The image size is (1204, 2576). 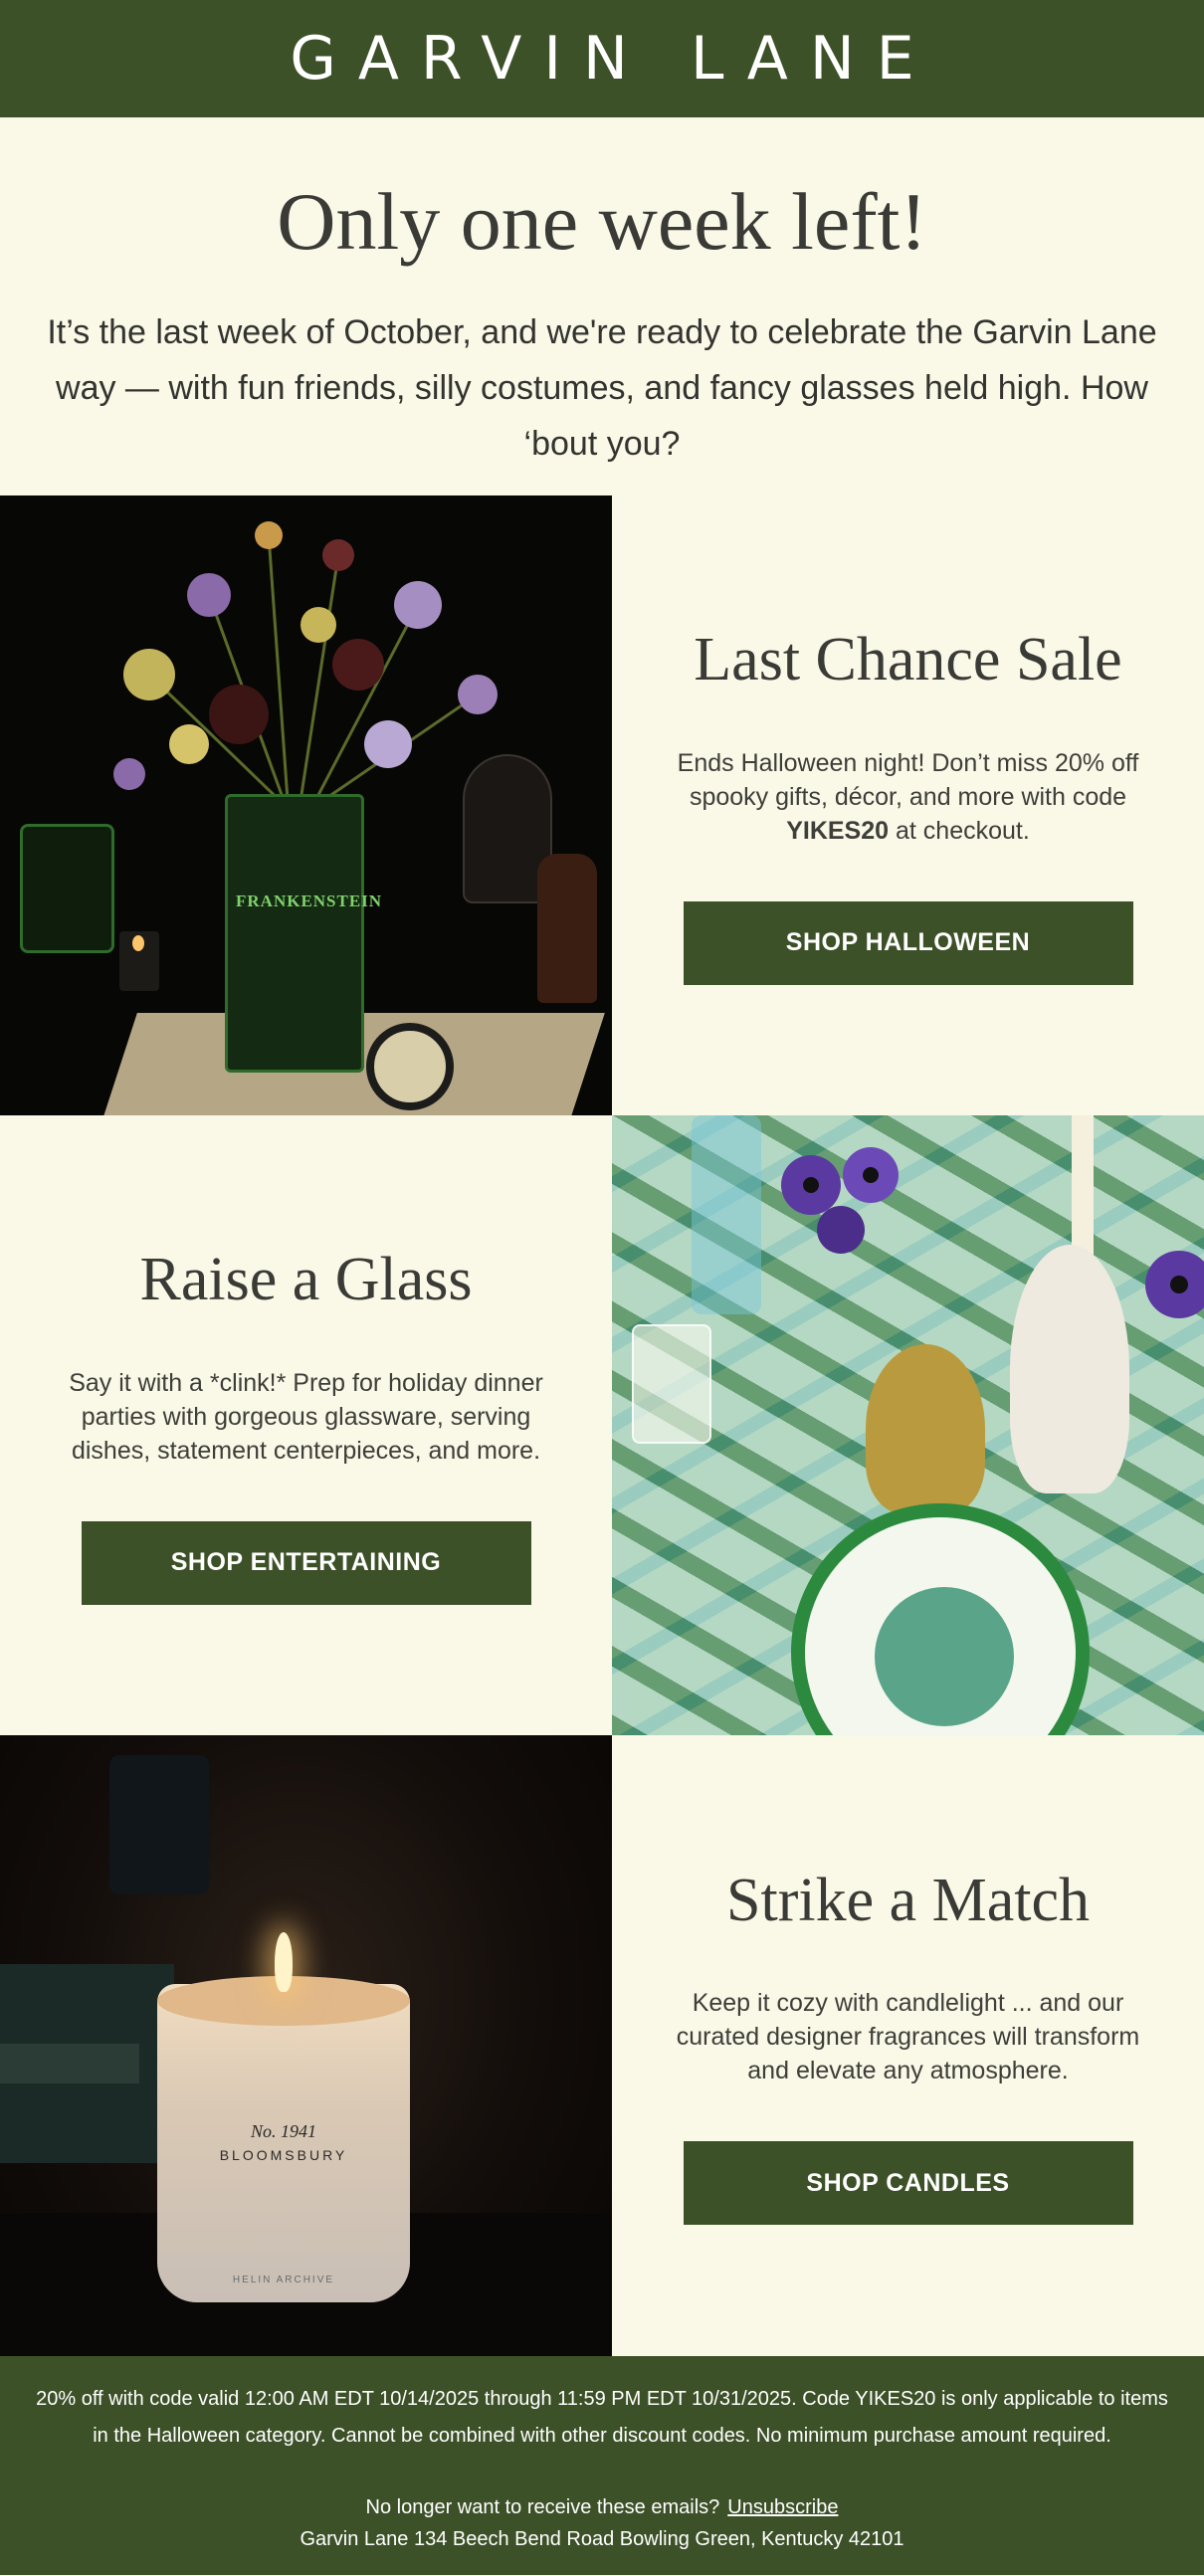 What do you see at coordinates (908, 942) in the screenshot?
I see `shop-halloween-button: SHOP HALLOWEEN` at bounding box center [908, 942].